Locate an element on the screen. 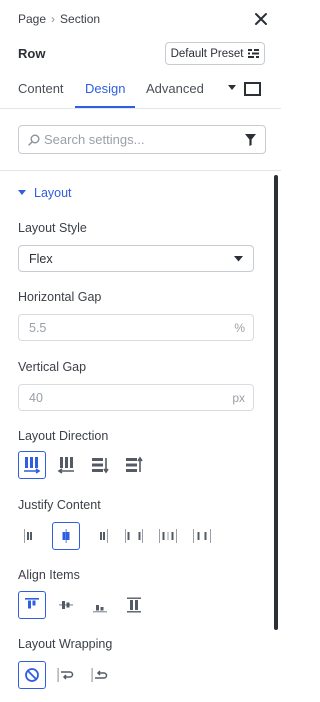 The width and height of the screenshot is (320, 702). search-box is located at coordinates (142, 139).